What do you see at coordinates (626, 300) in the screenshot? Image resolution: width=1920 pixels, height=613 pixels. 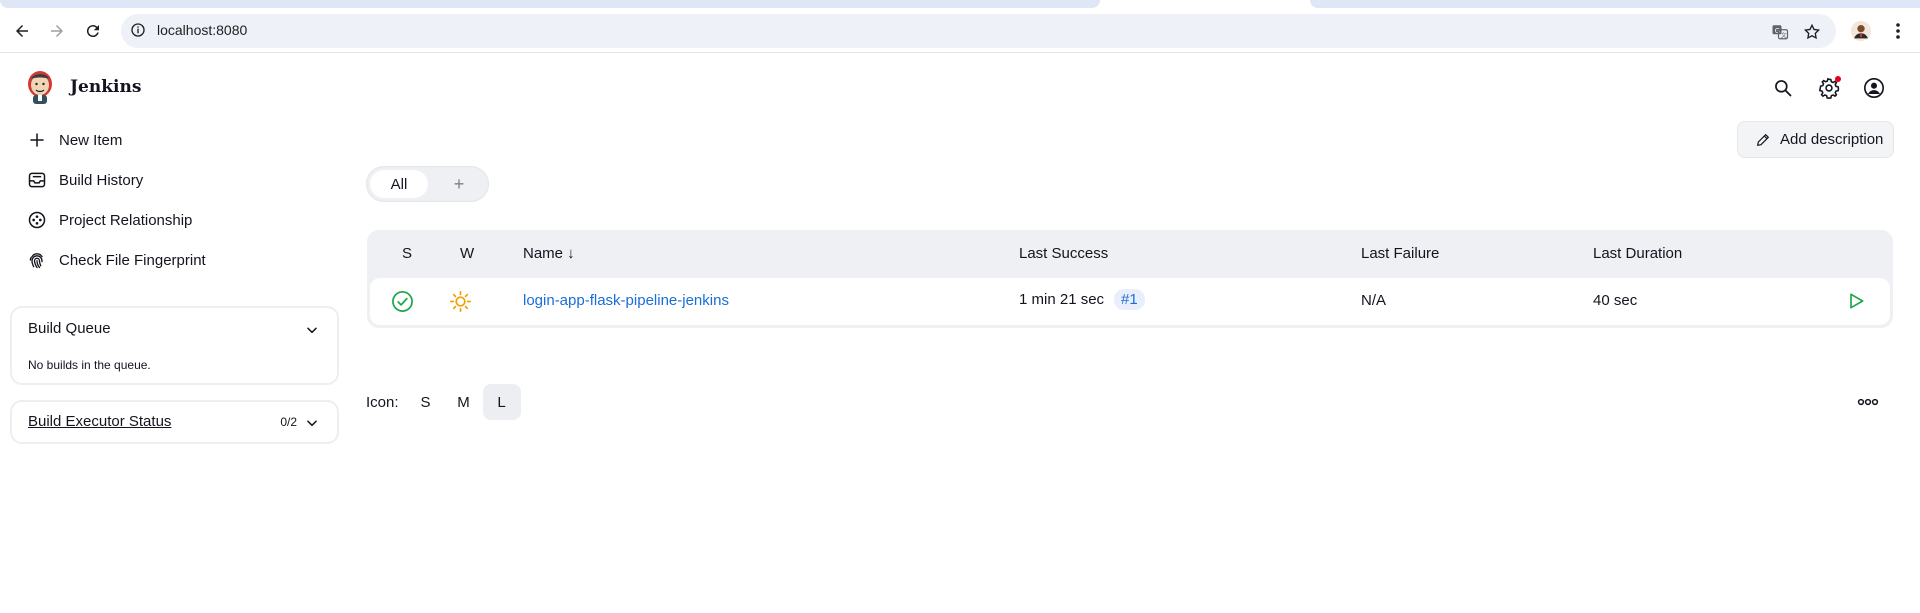 I see `job-name-link: login-app-flask-pipeline-jenkins` at bounding box center [626, 300].